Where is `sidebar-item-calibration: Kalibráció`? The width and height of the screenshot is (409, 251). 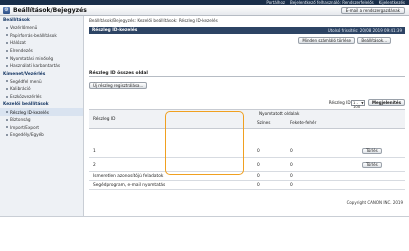
sidebar-item-calibration: Kalibráció is located at coordinates (41, 89).